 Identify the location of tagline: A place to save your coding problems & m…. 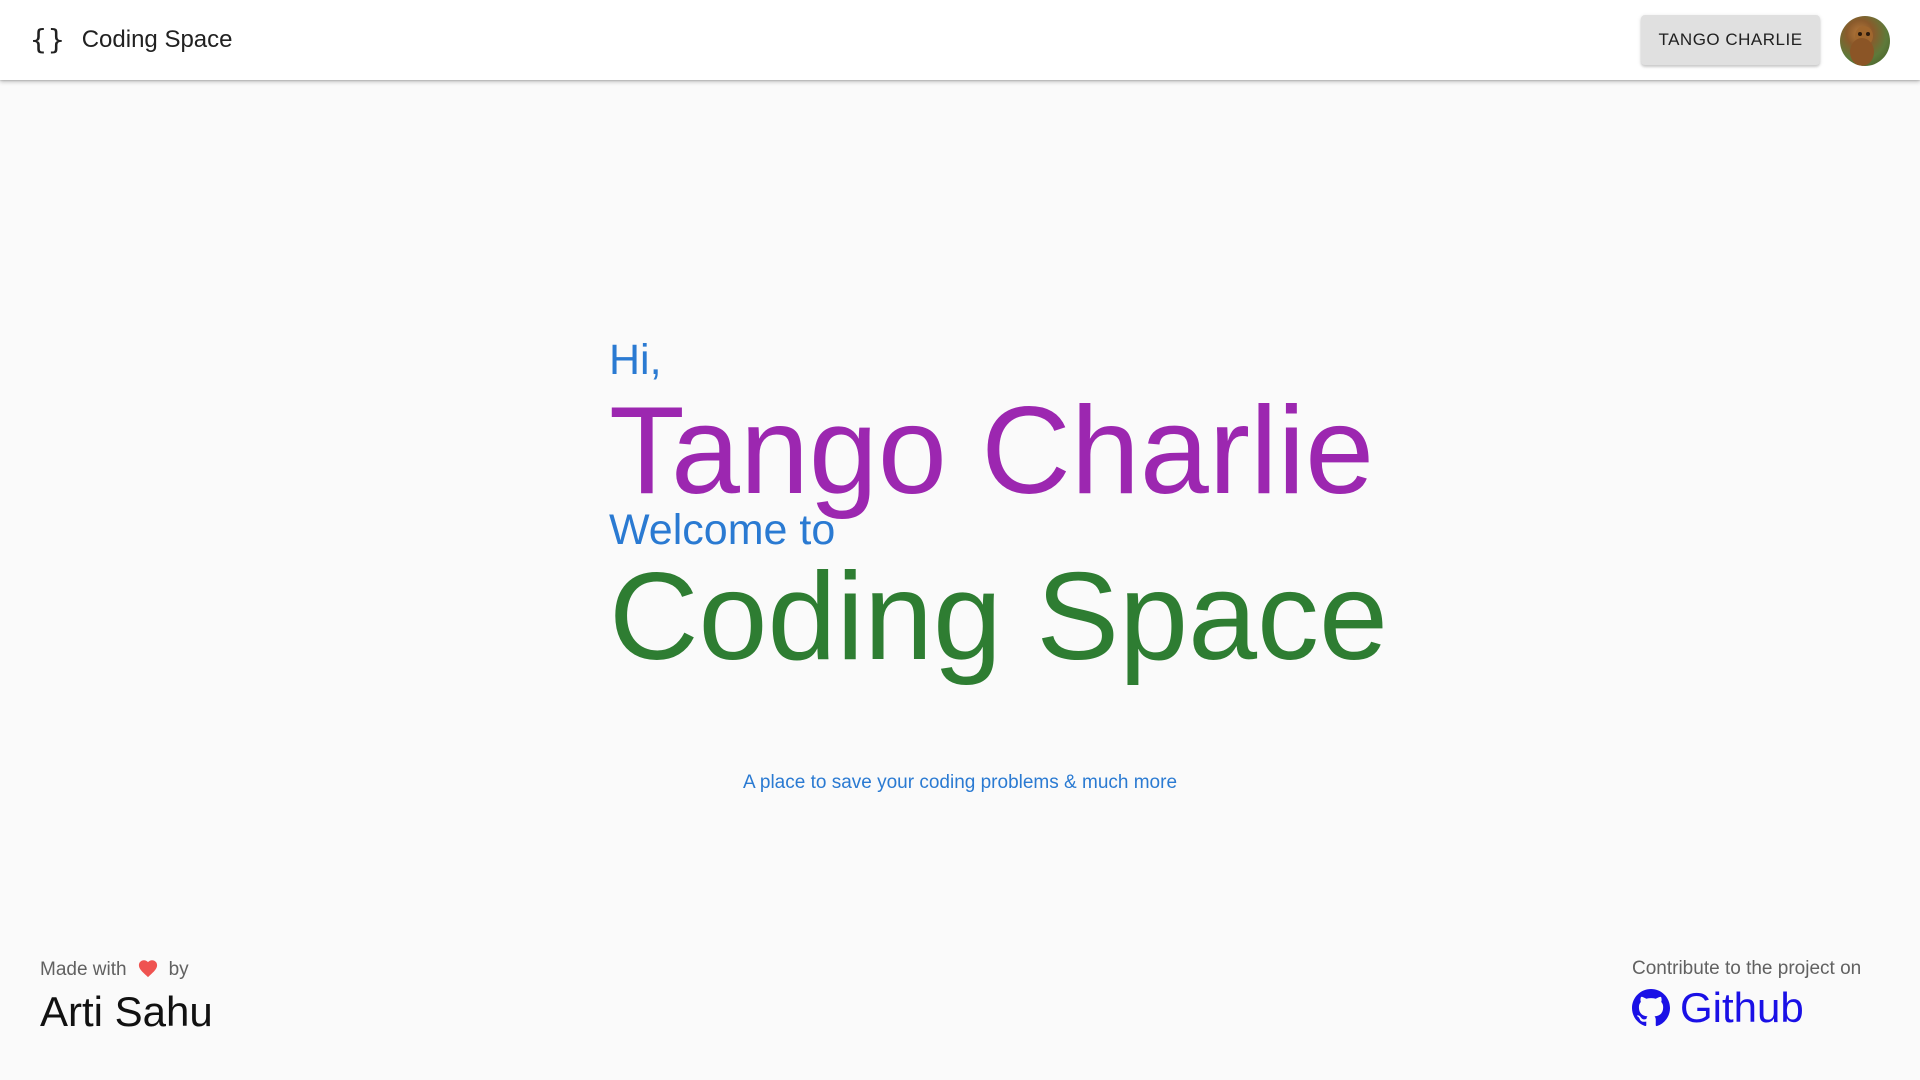
(960, 782).